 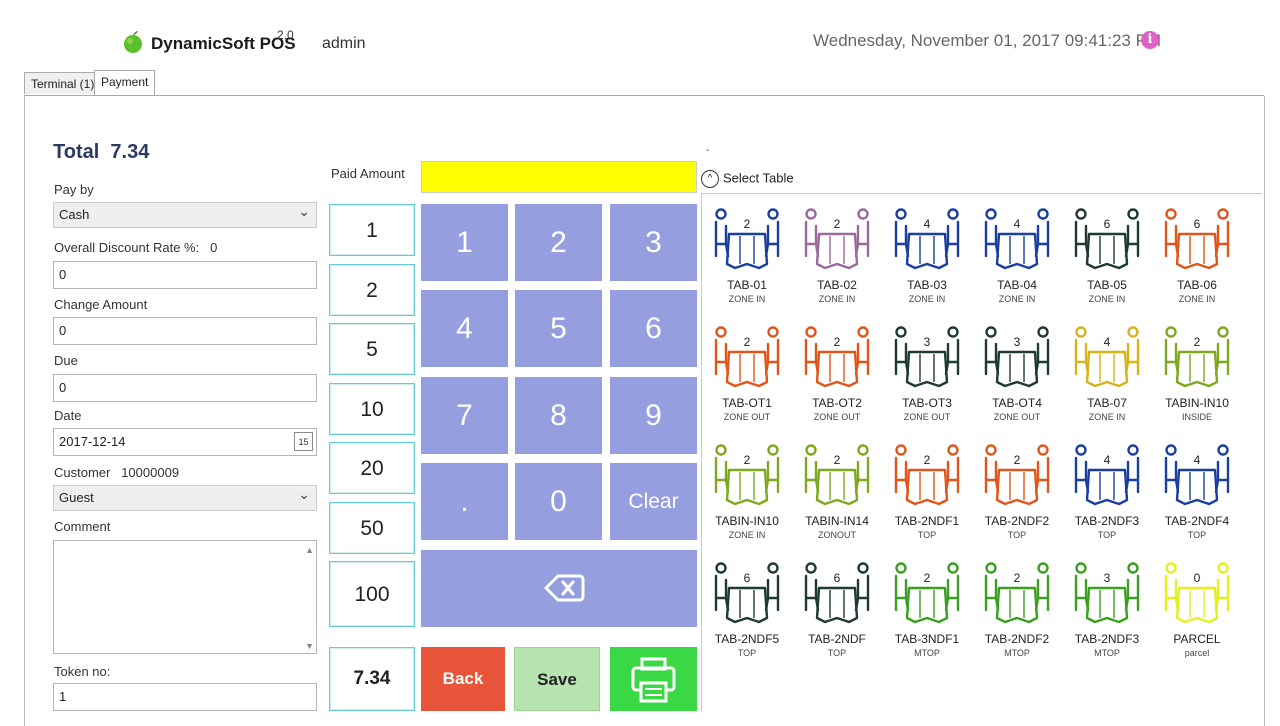 What do you see at coordinates (747, 619) in the screenshot?
I see `table-tile: 6 TAB-2NDF5 TOP` at bounding box center [747, 619].